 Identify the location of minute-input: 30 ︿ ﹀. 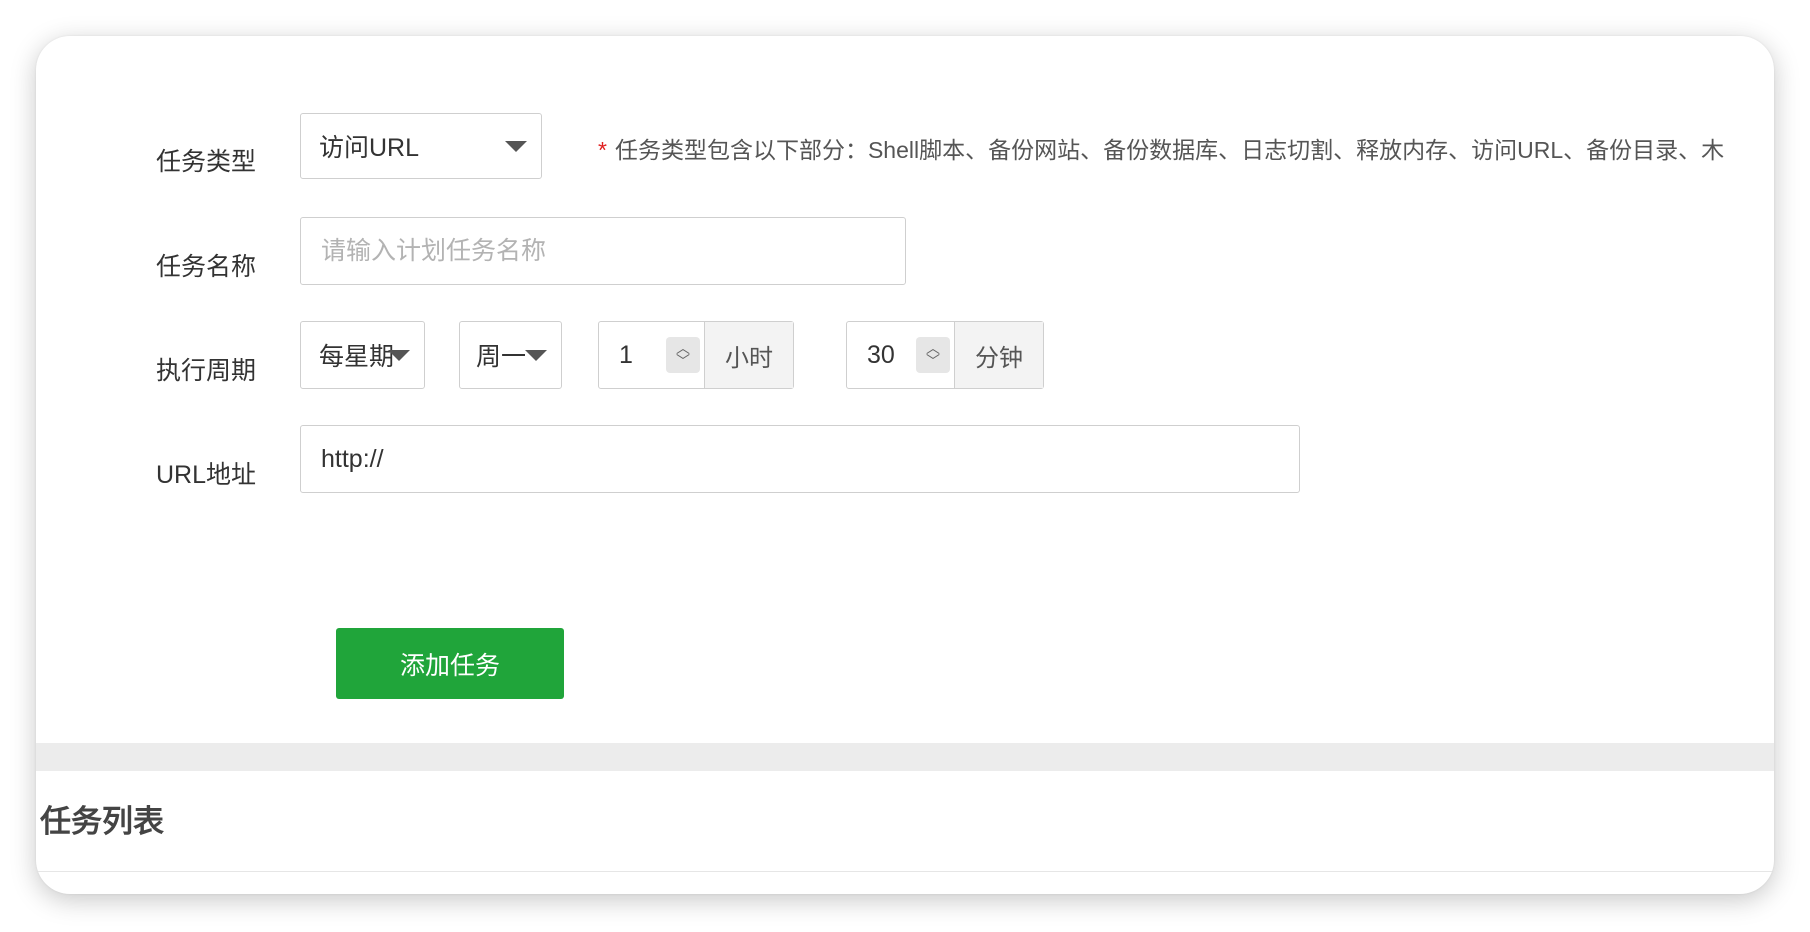
(900, 355).